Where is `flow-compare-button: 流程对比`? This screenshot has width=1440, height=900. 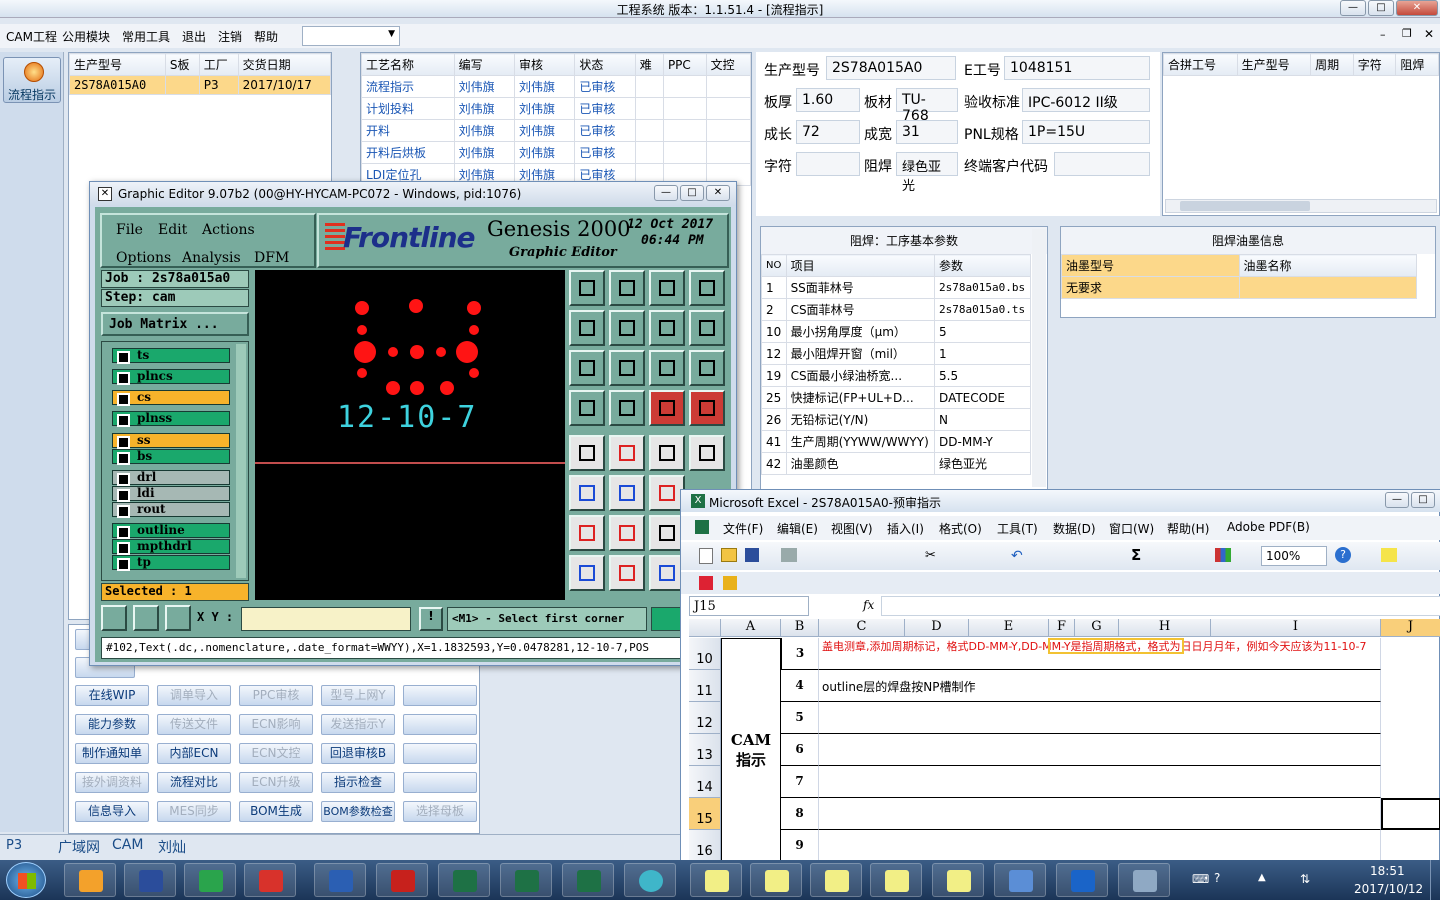 flow-compare-button: 流程对比 is located at coordinates (194, 782).